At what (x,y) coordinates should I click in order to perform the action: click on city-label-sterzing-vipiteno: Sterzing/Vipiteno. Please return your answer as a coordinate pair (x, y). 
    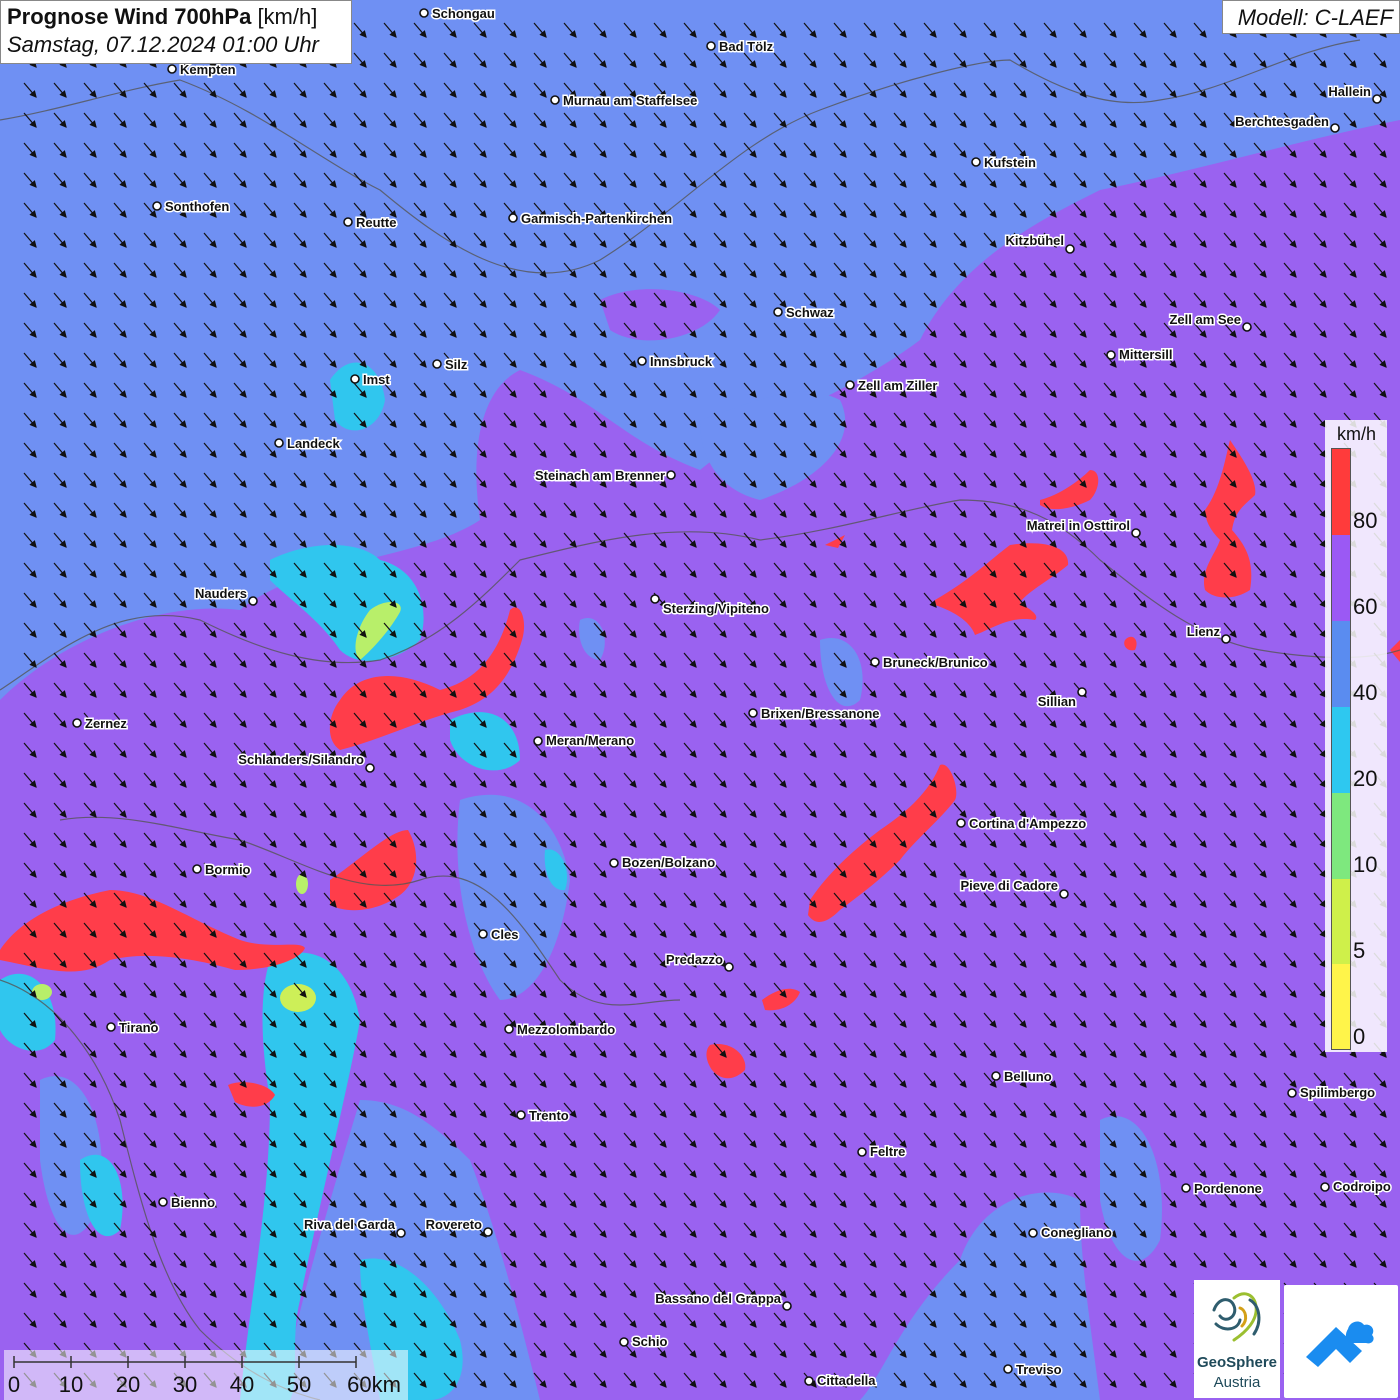
    Looking at the image, I should click on (716, 608).